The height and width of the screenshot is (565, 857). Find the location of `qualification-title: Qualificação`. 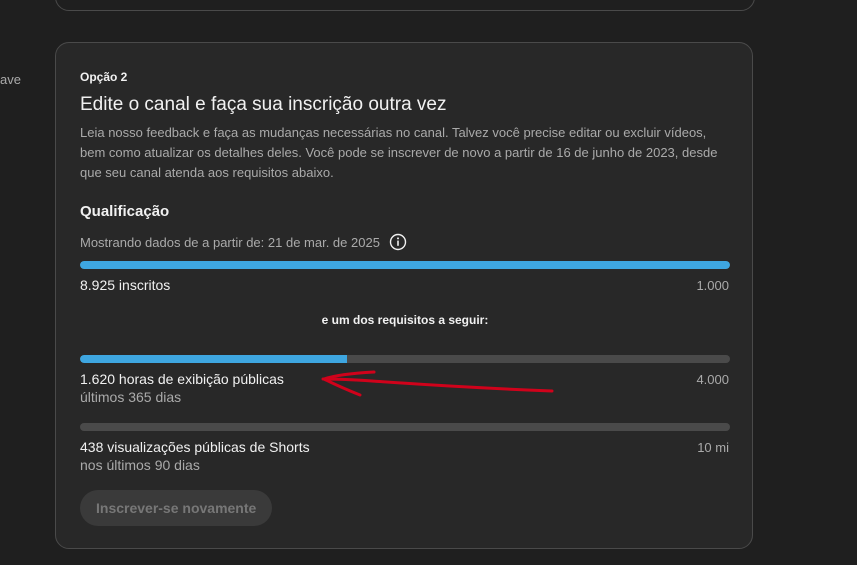

qualification-title: Qualificação is located at coordinates (125, 211).